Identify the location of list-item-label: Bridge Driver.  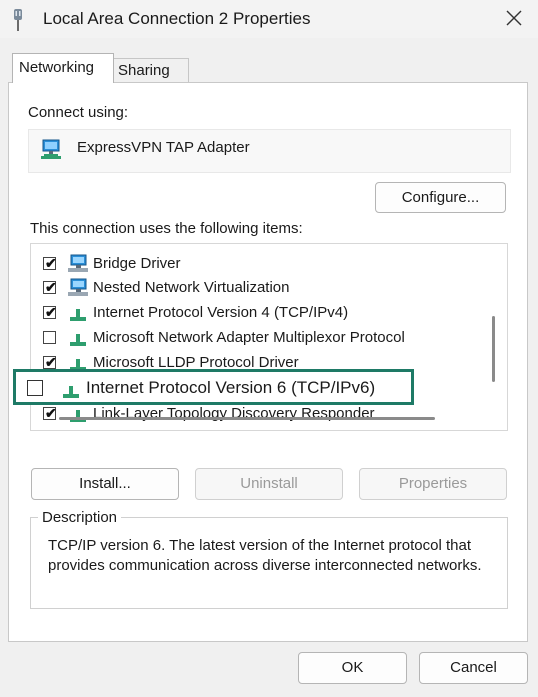
(137, 263).